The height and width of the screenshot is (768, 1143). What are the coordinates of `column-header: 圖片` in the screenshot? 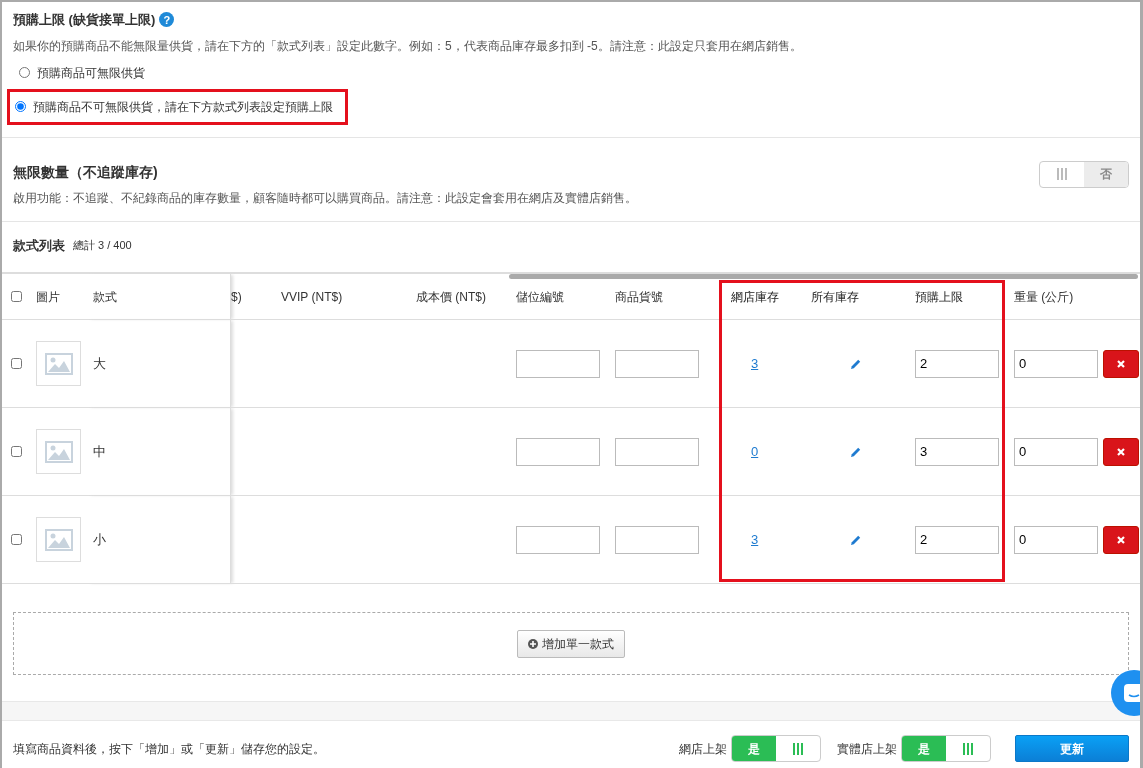 It's located at (48, 297).